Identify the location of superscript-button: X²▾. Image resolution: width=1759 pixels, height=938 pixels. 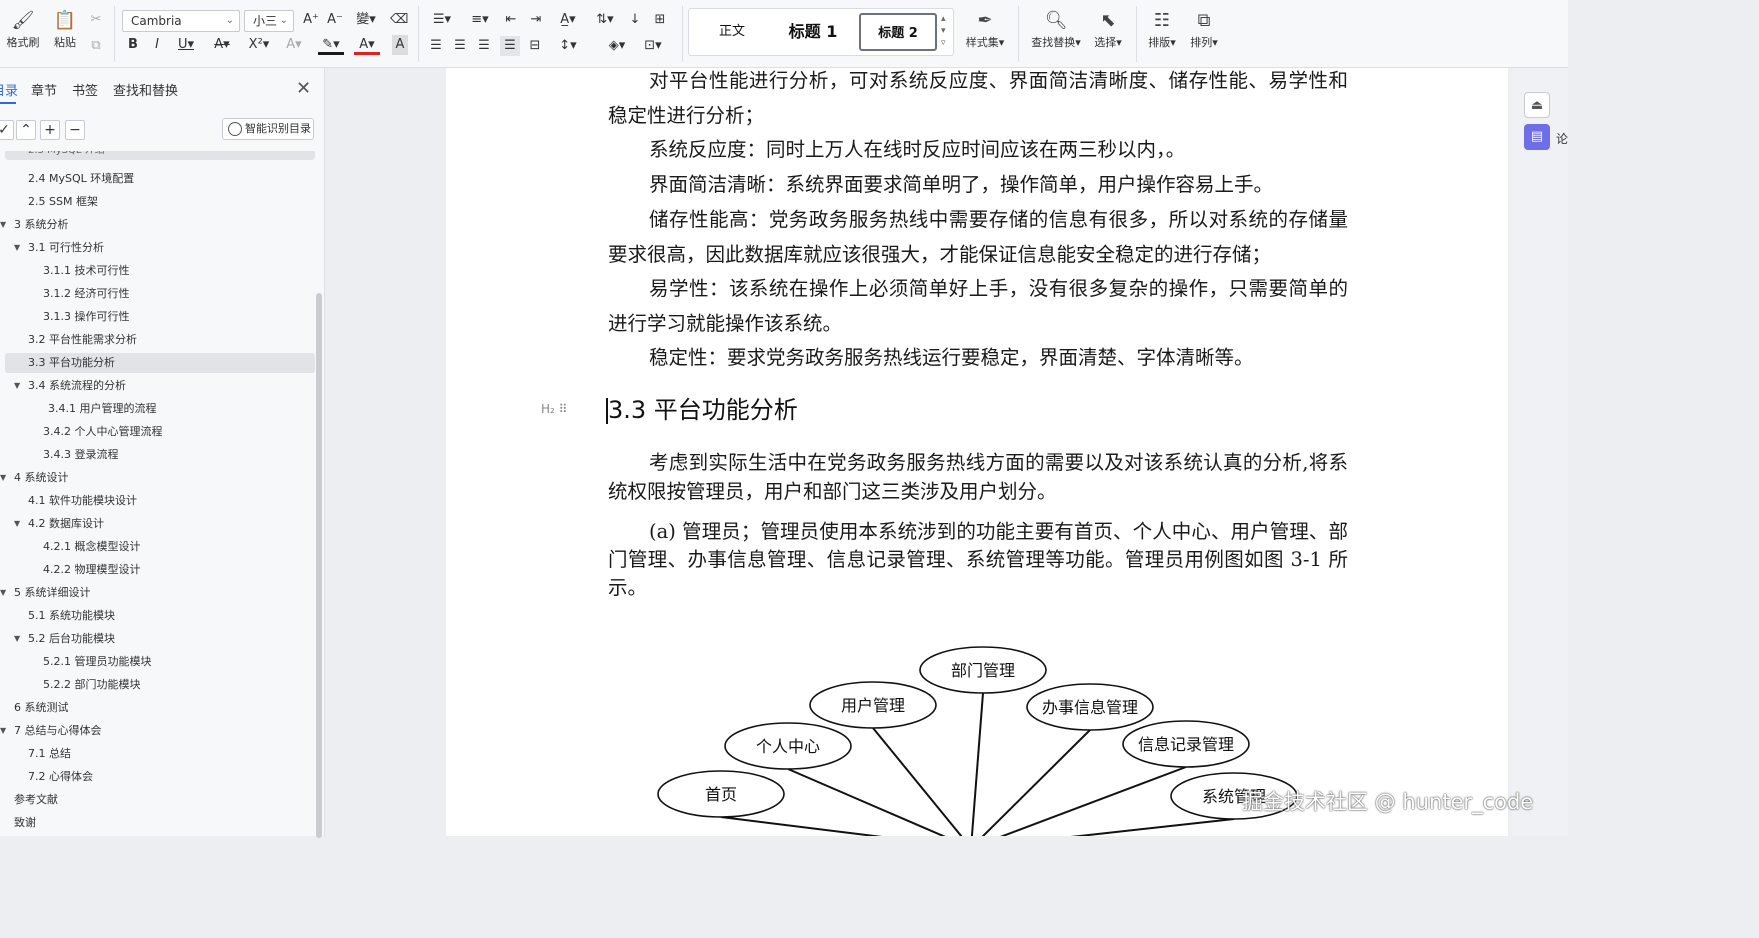
(259, 45).